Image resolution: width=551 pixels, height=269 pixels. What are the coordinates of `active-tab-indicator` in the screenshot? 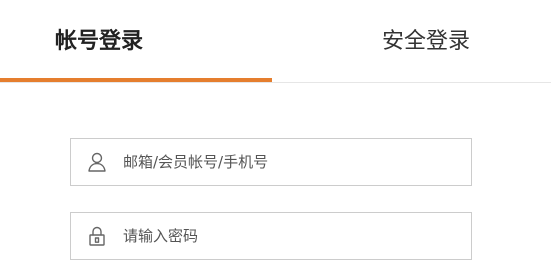 It's located at (136, 80).